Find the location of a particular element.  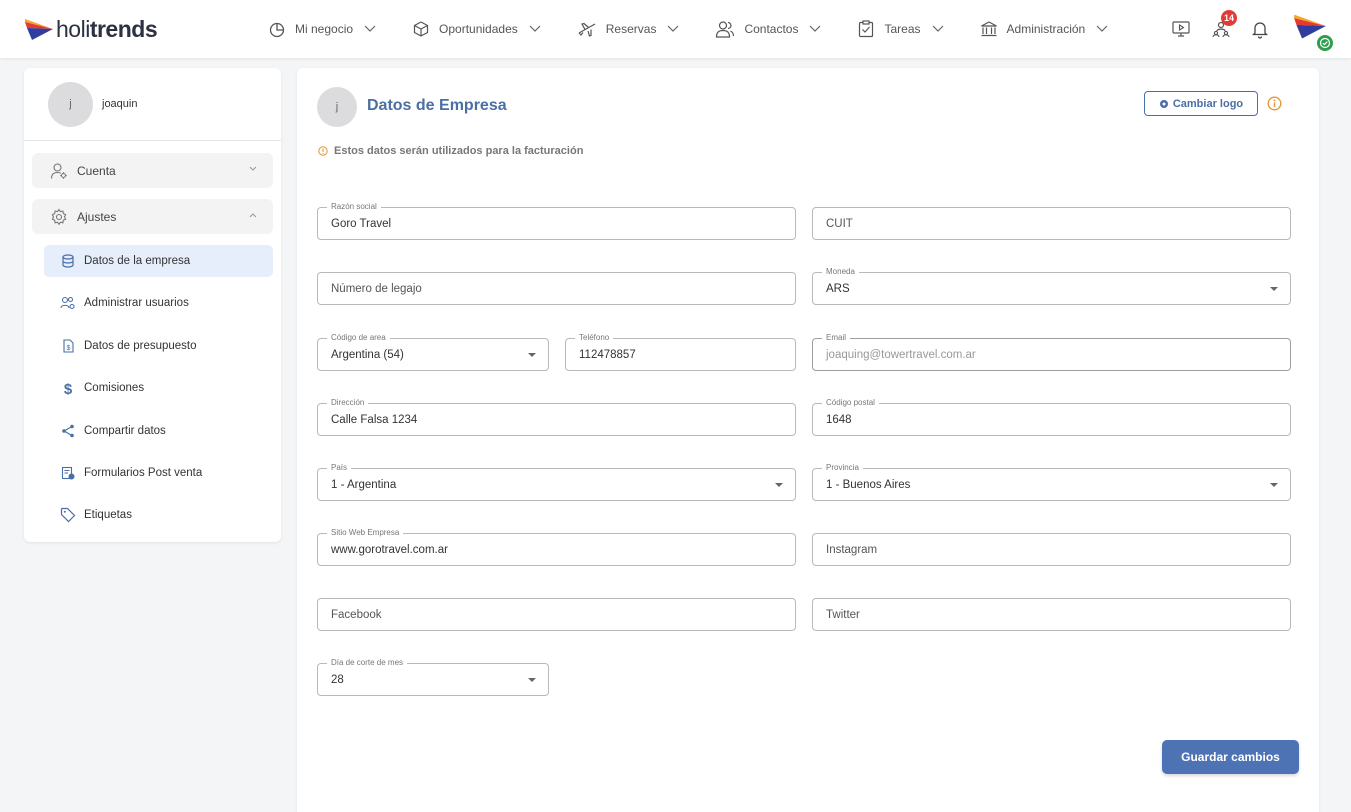

database-icon is located at coordinates (68, 261).